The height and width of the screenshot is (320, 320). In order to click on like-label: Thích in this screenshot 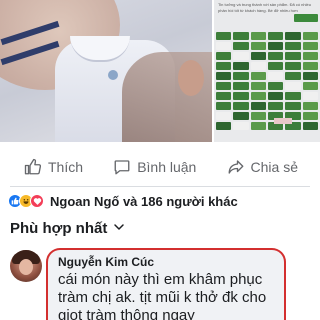, I will do `click(66, 167)`.